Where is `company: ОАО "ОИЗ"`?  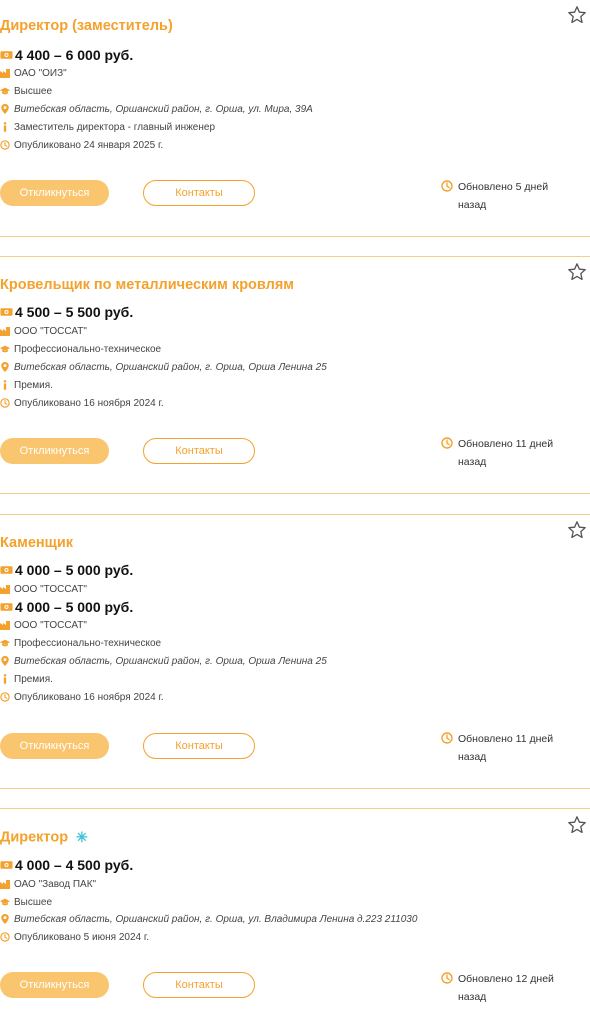
company: ОАО "ОИЗ" is located at coordinates (33, 73).